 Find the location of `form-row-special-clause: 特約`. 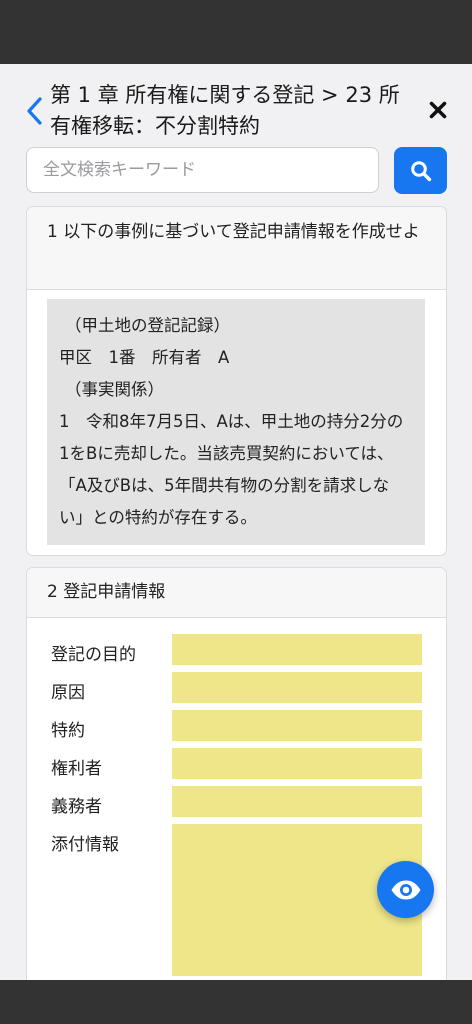

form-row-special-clause: 特約 is located at coordinates (237, 725).